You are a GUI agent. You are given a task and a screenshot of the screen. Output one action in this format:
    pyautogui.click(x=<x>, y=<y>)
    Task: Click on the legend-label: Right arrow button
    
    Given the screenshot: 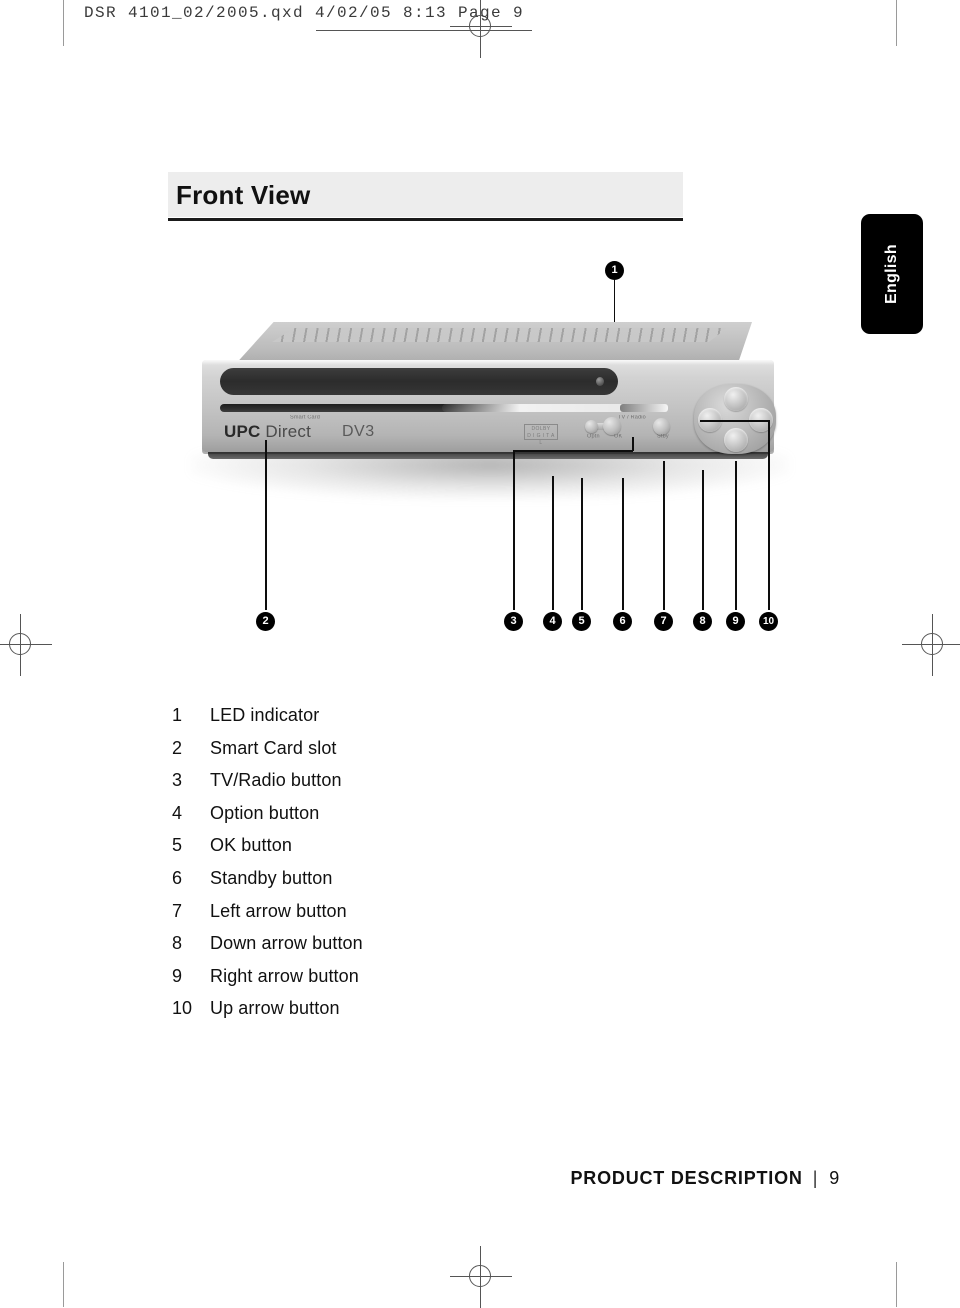 What is the action you would take?
    pyautogui.click(x=284, y=975)
    